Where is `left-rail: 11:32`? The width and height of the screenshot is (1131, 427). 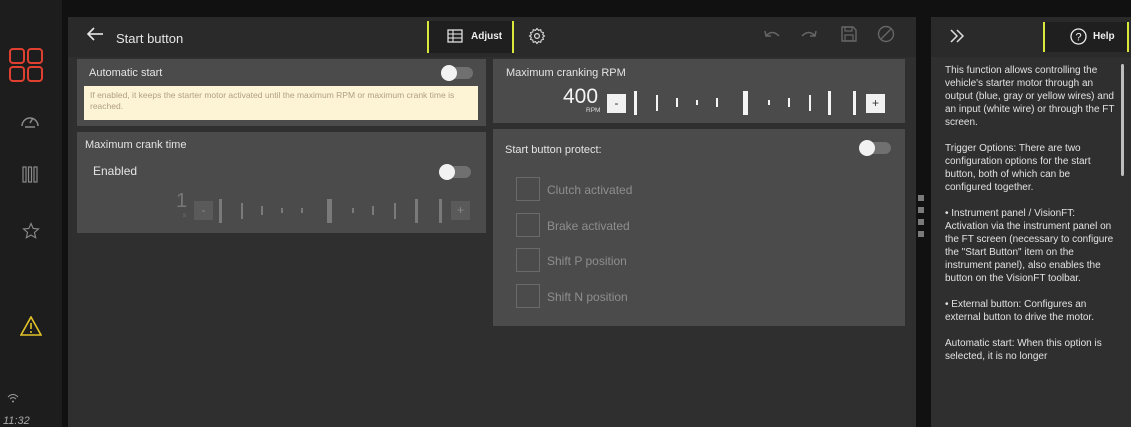
left-rail: 11:32 is located at coordinates (31, 213).